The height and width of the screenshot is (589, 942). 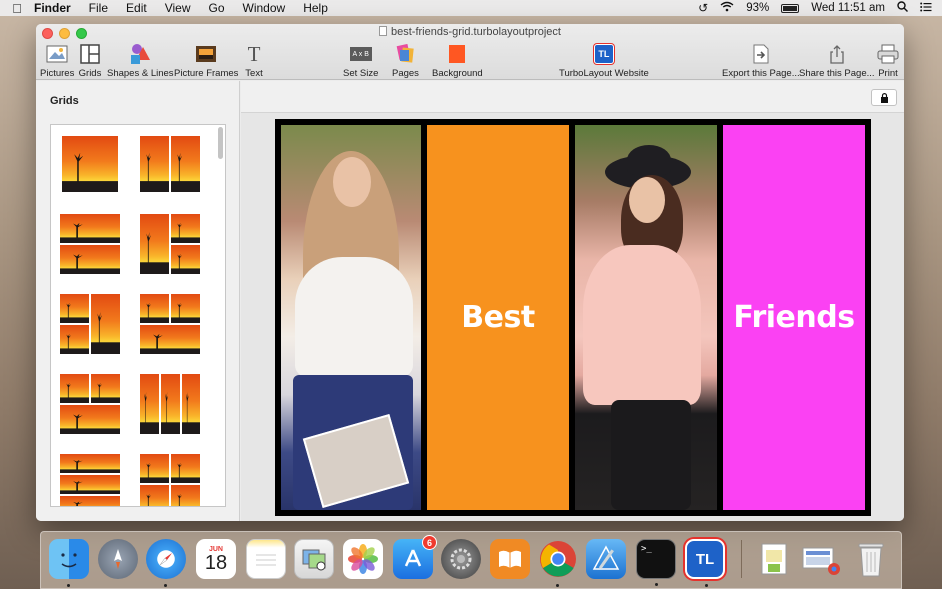 I want to click on turbolayout-dock-icon: TL, so click(x=705, y=563).